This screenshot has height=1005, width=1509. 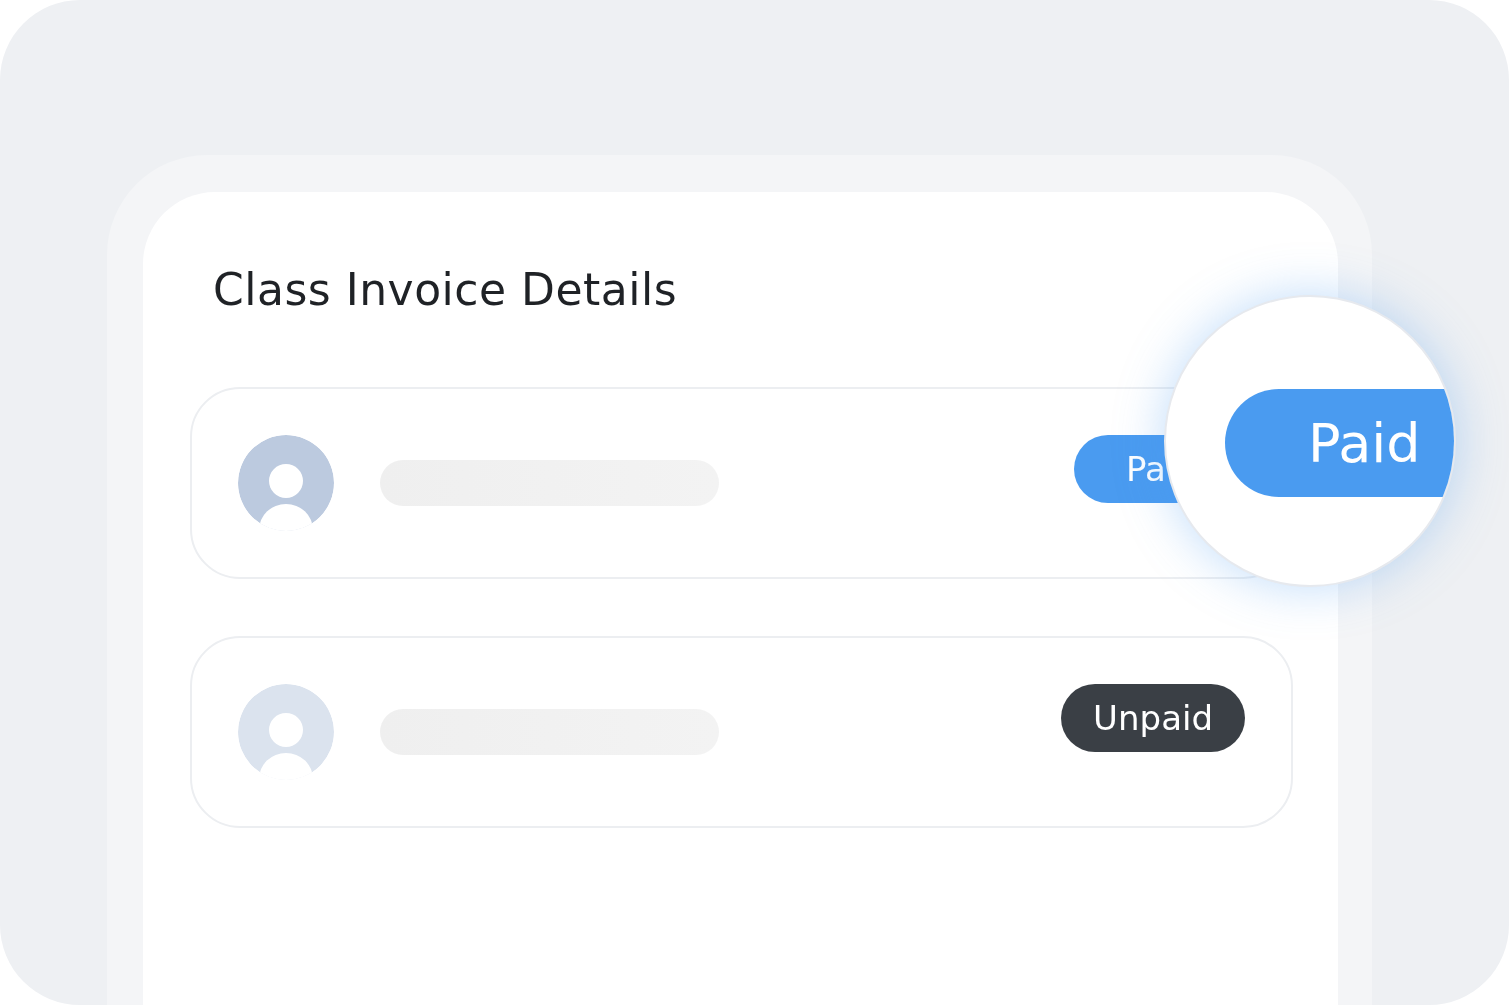 What do you see at coordinates (1153, 718) in the screenshot?
I see `status-badge: Unpaid` at bounding box center [1153, 718].